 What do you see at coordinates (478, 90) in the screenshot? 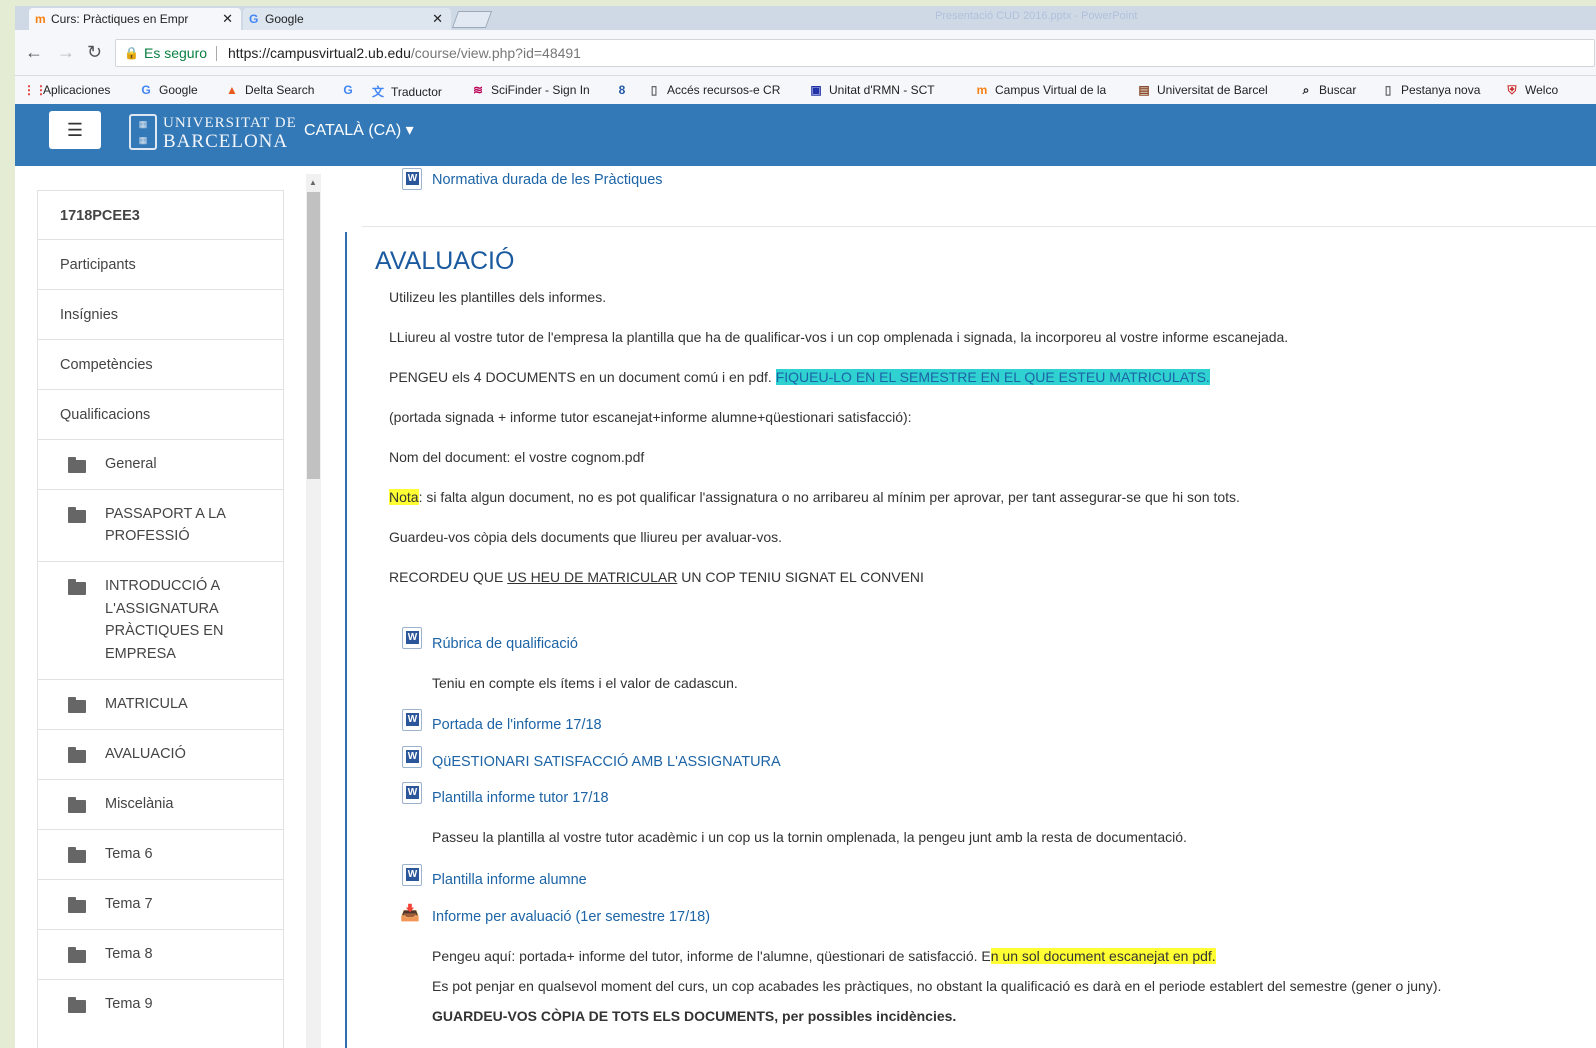
I see `scifinder-icon: ≋` at bounding box center [478, 90].